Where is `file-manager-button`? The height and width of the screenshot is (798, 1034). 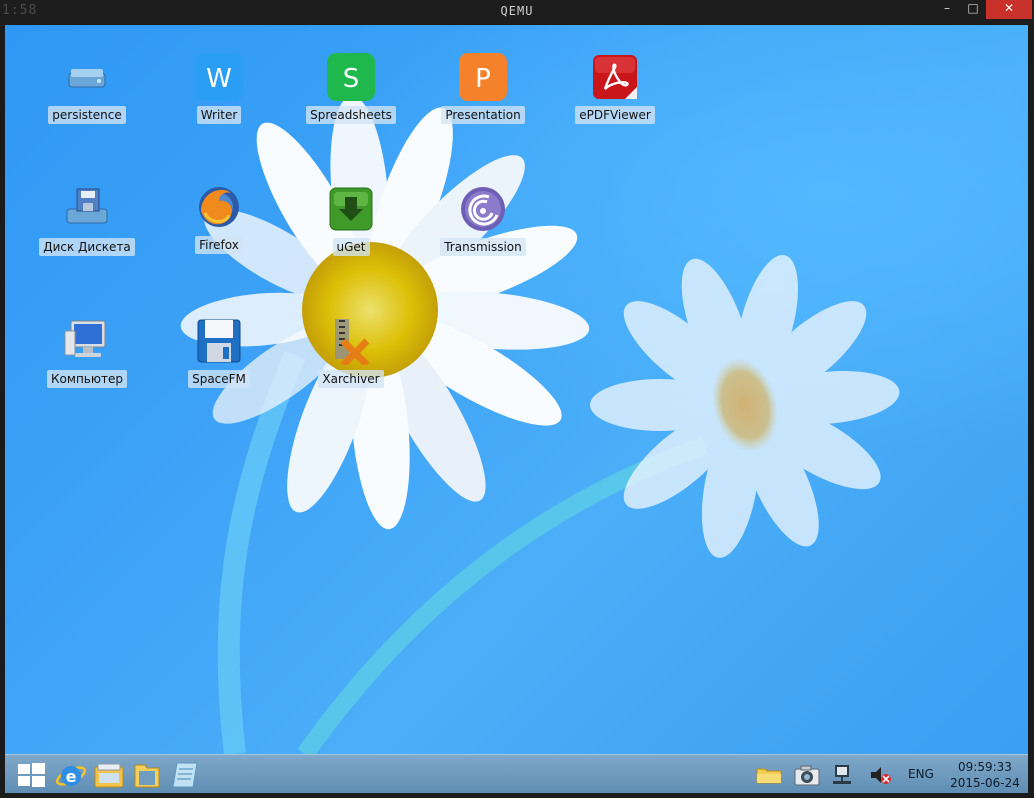
file-manager-button is located at coordinates (109, 775).